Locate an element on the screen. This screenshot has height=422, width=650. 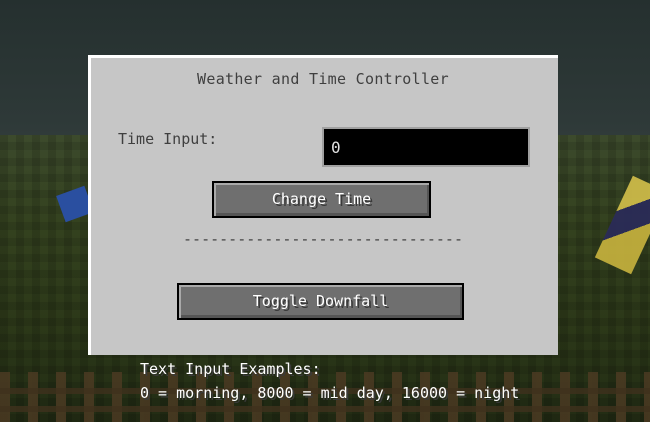
panel-title: Weather and Time Controller is located at coordinates (323, 79).